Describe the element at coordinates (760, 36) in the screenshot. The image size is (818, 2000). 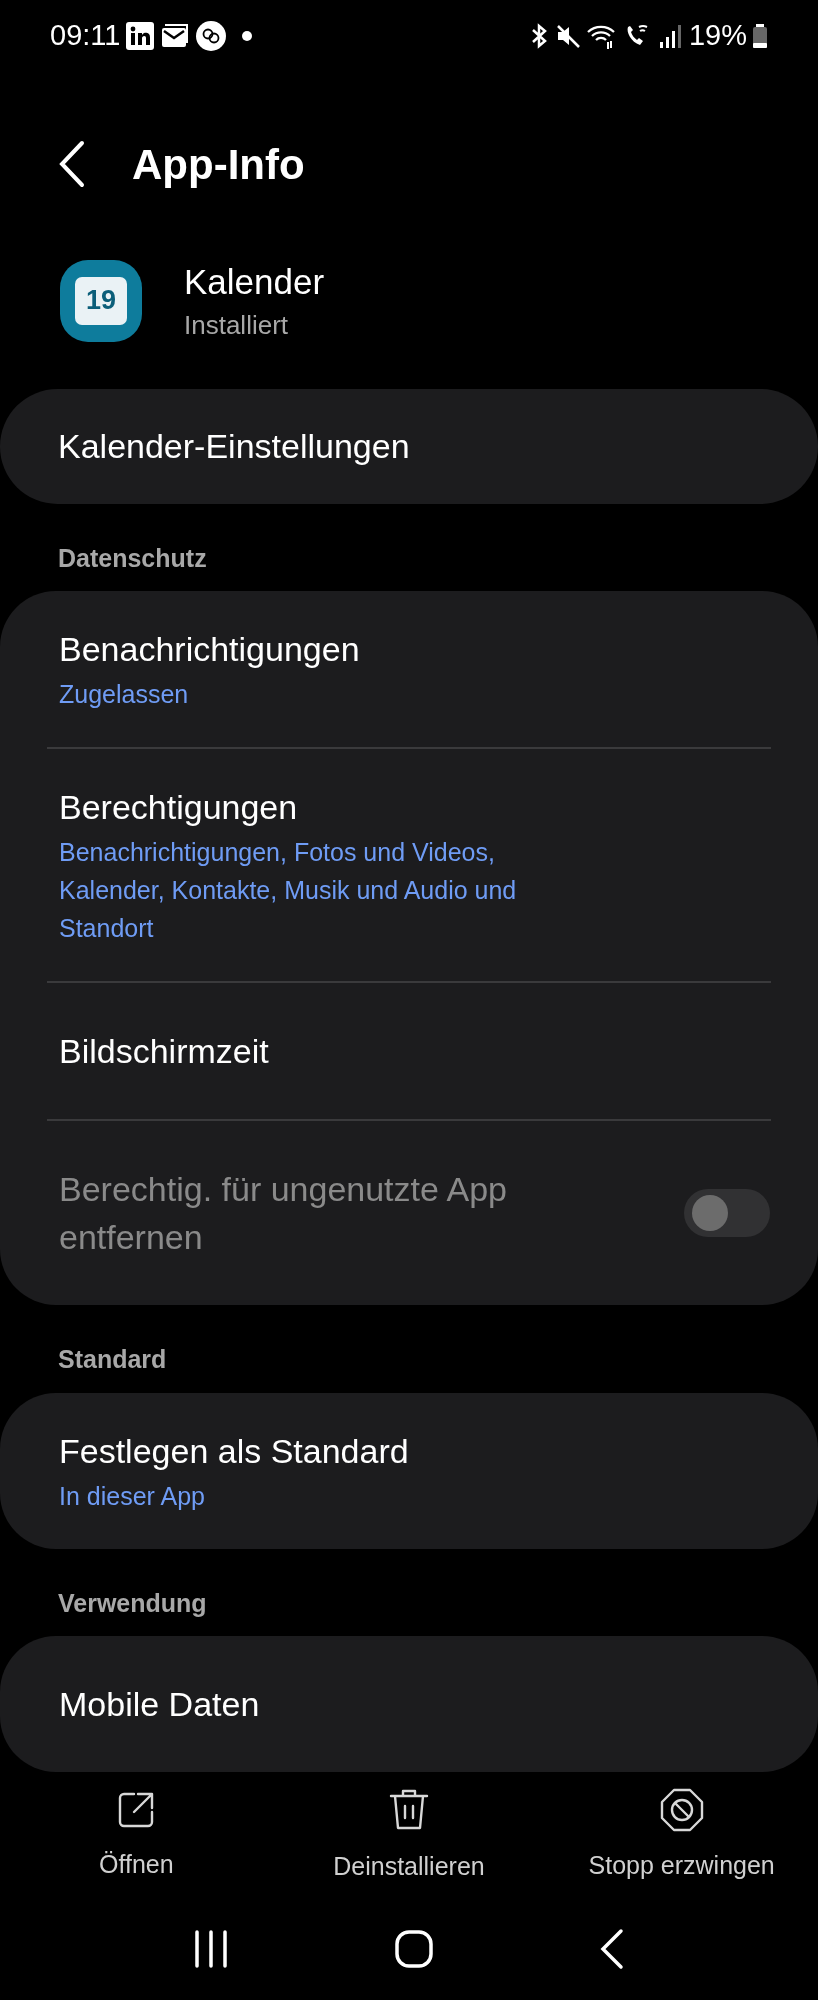
I see `battery-icon` at that location.